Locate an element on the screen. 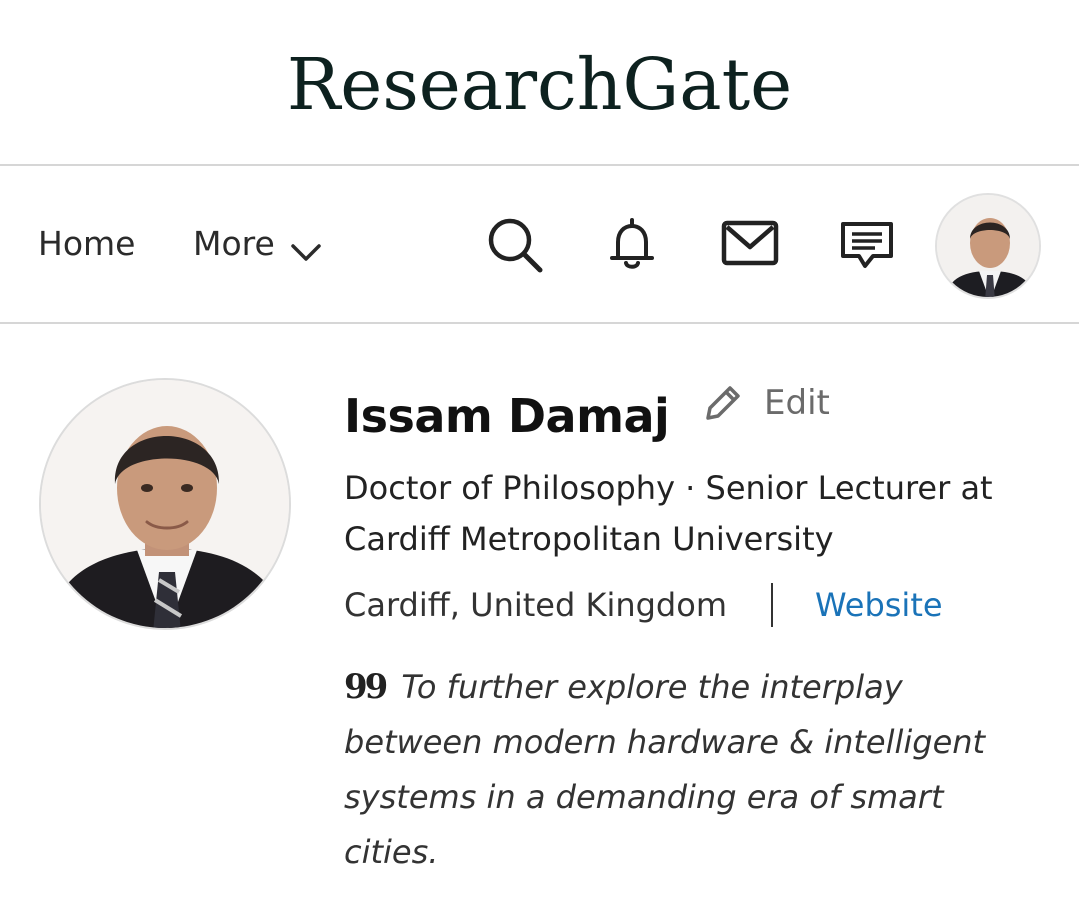 The image size is (1079, 921). nav-more-menu: More is located at coordinates (258, 244).